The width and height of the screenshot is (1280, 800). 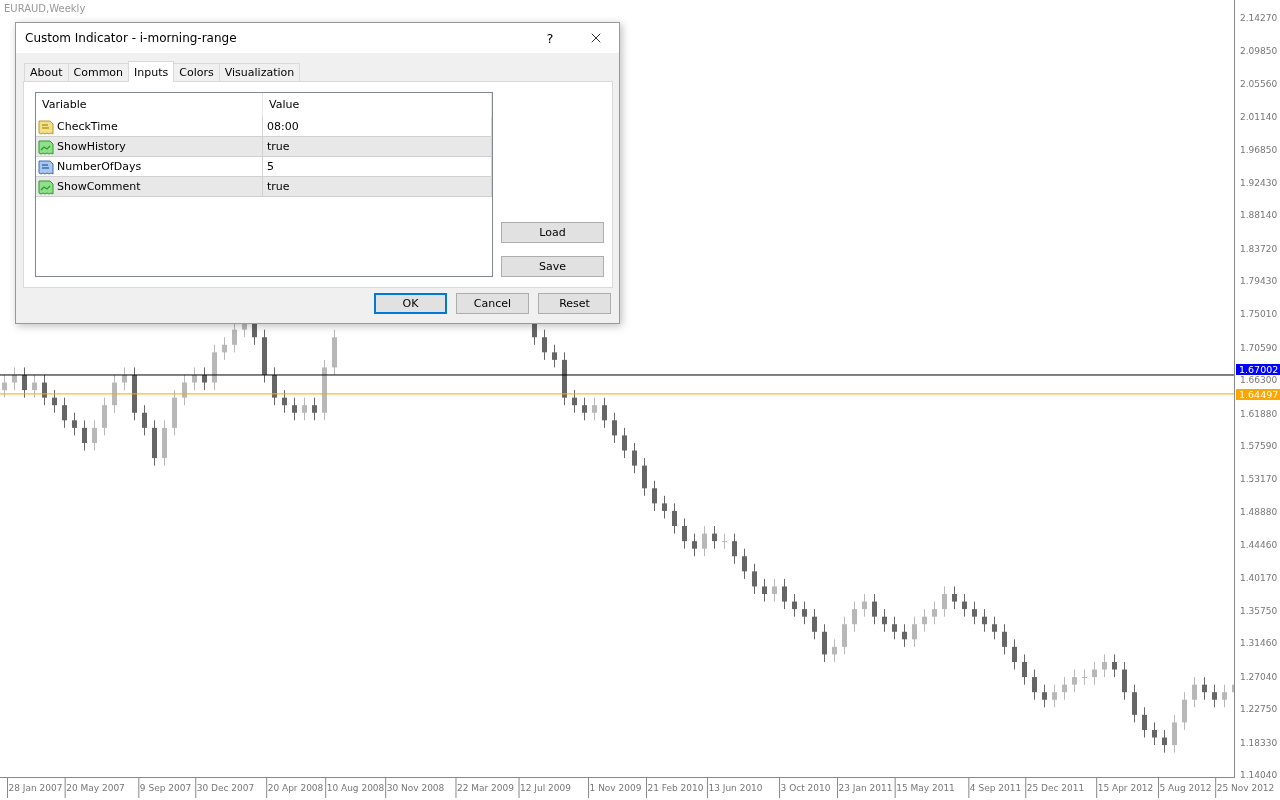 I want to click on dialog-button: Reset, so click(x=574, y=303).